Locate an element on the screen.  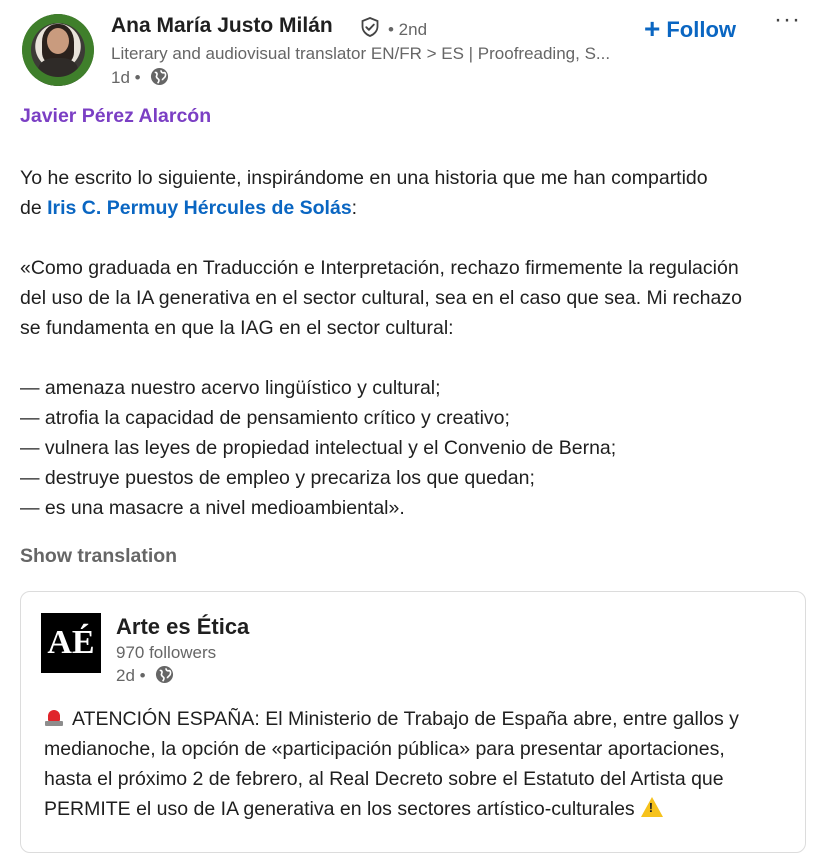
intro-de: de is located at coordinates (34, 208).